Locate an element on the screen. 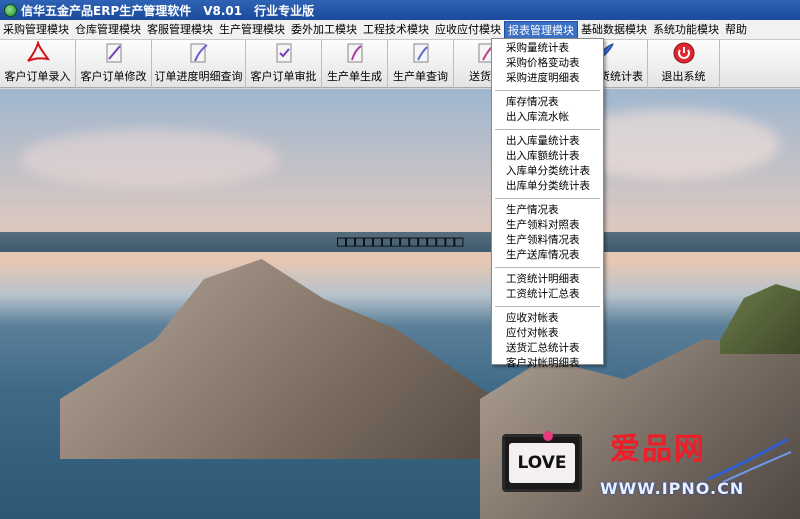 This screenshot has width=800, height=519. love-text: LOVE is located at coordinates (542, 463).